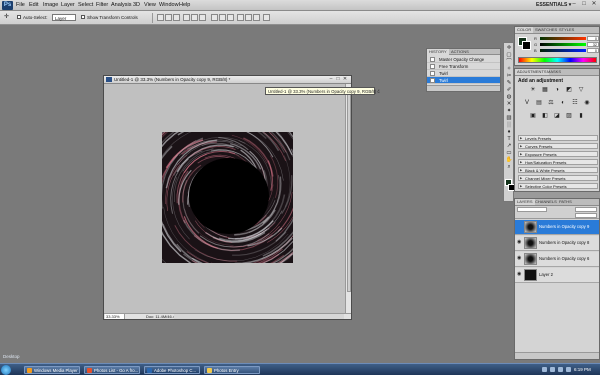 The width and height of the screenshot is (600, 375). Describe the element at coordinates (509, 125) in the screenshot. I see `tool-button-icon: ░` at that location.